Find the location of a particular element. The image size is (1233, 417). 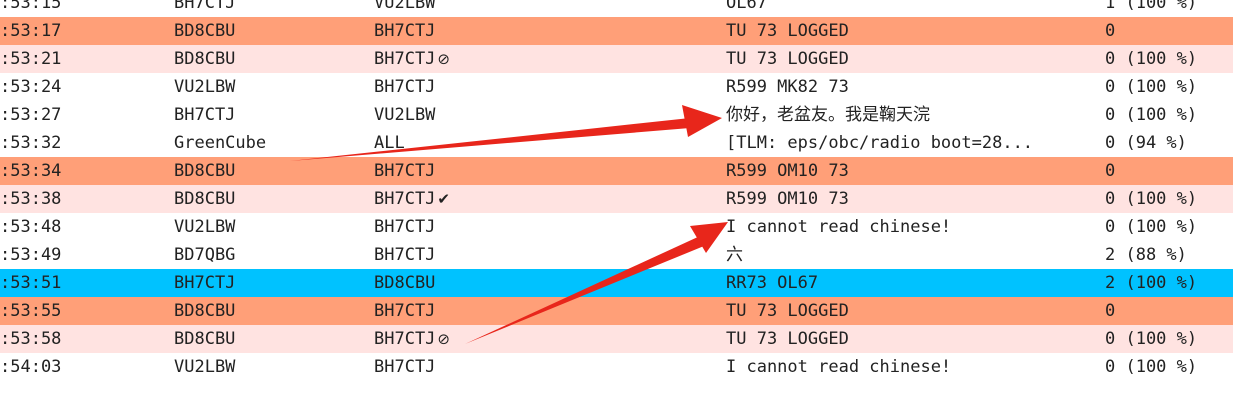

message-cell: R599 OM10 73 is located at coordinates (911, 199).